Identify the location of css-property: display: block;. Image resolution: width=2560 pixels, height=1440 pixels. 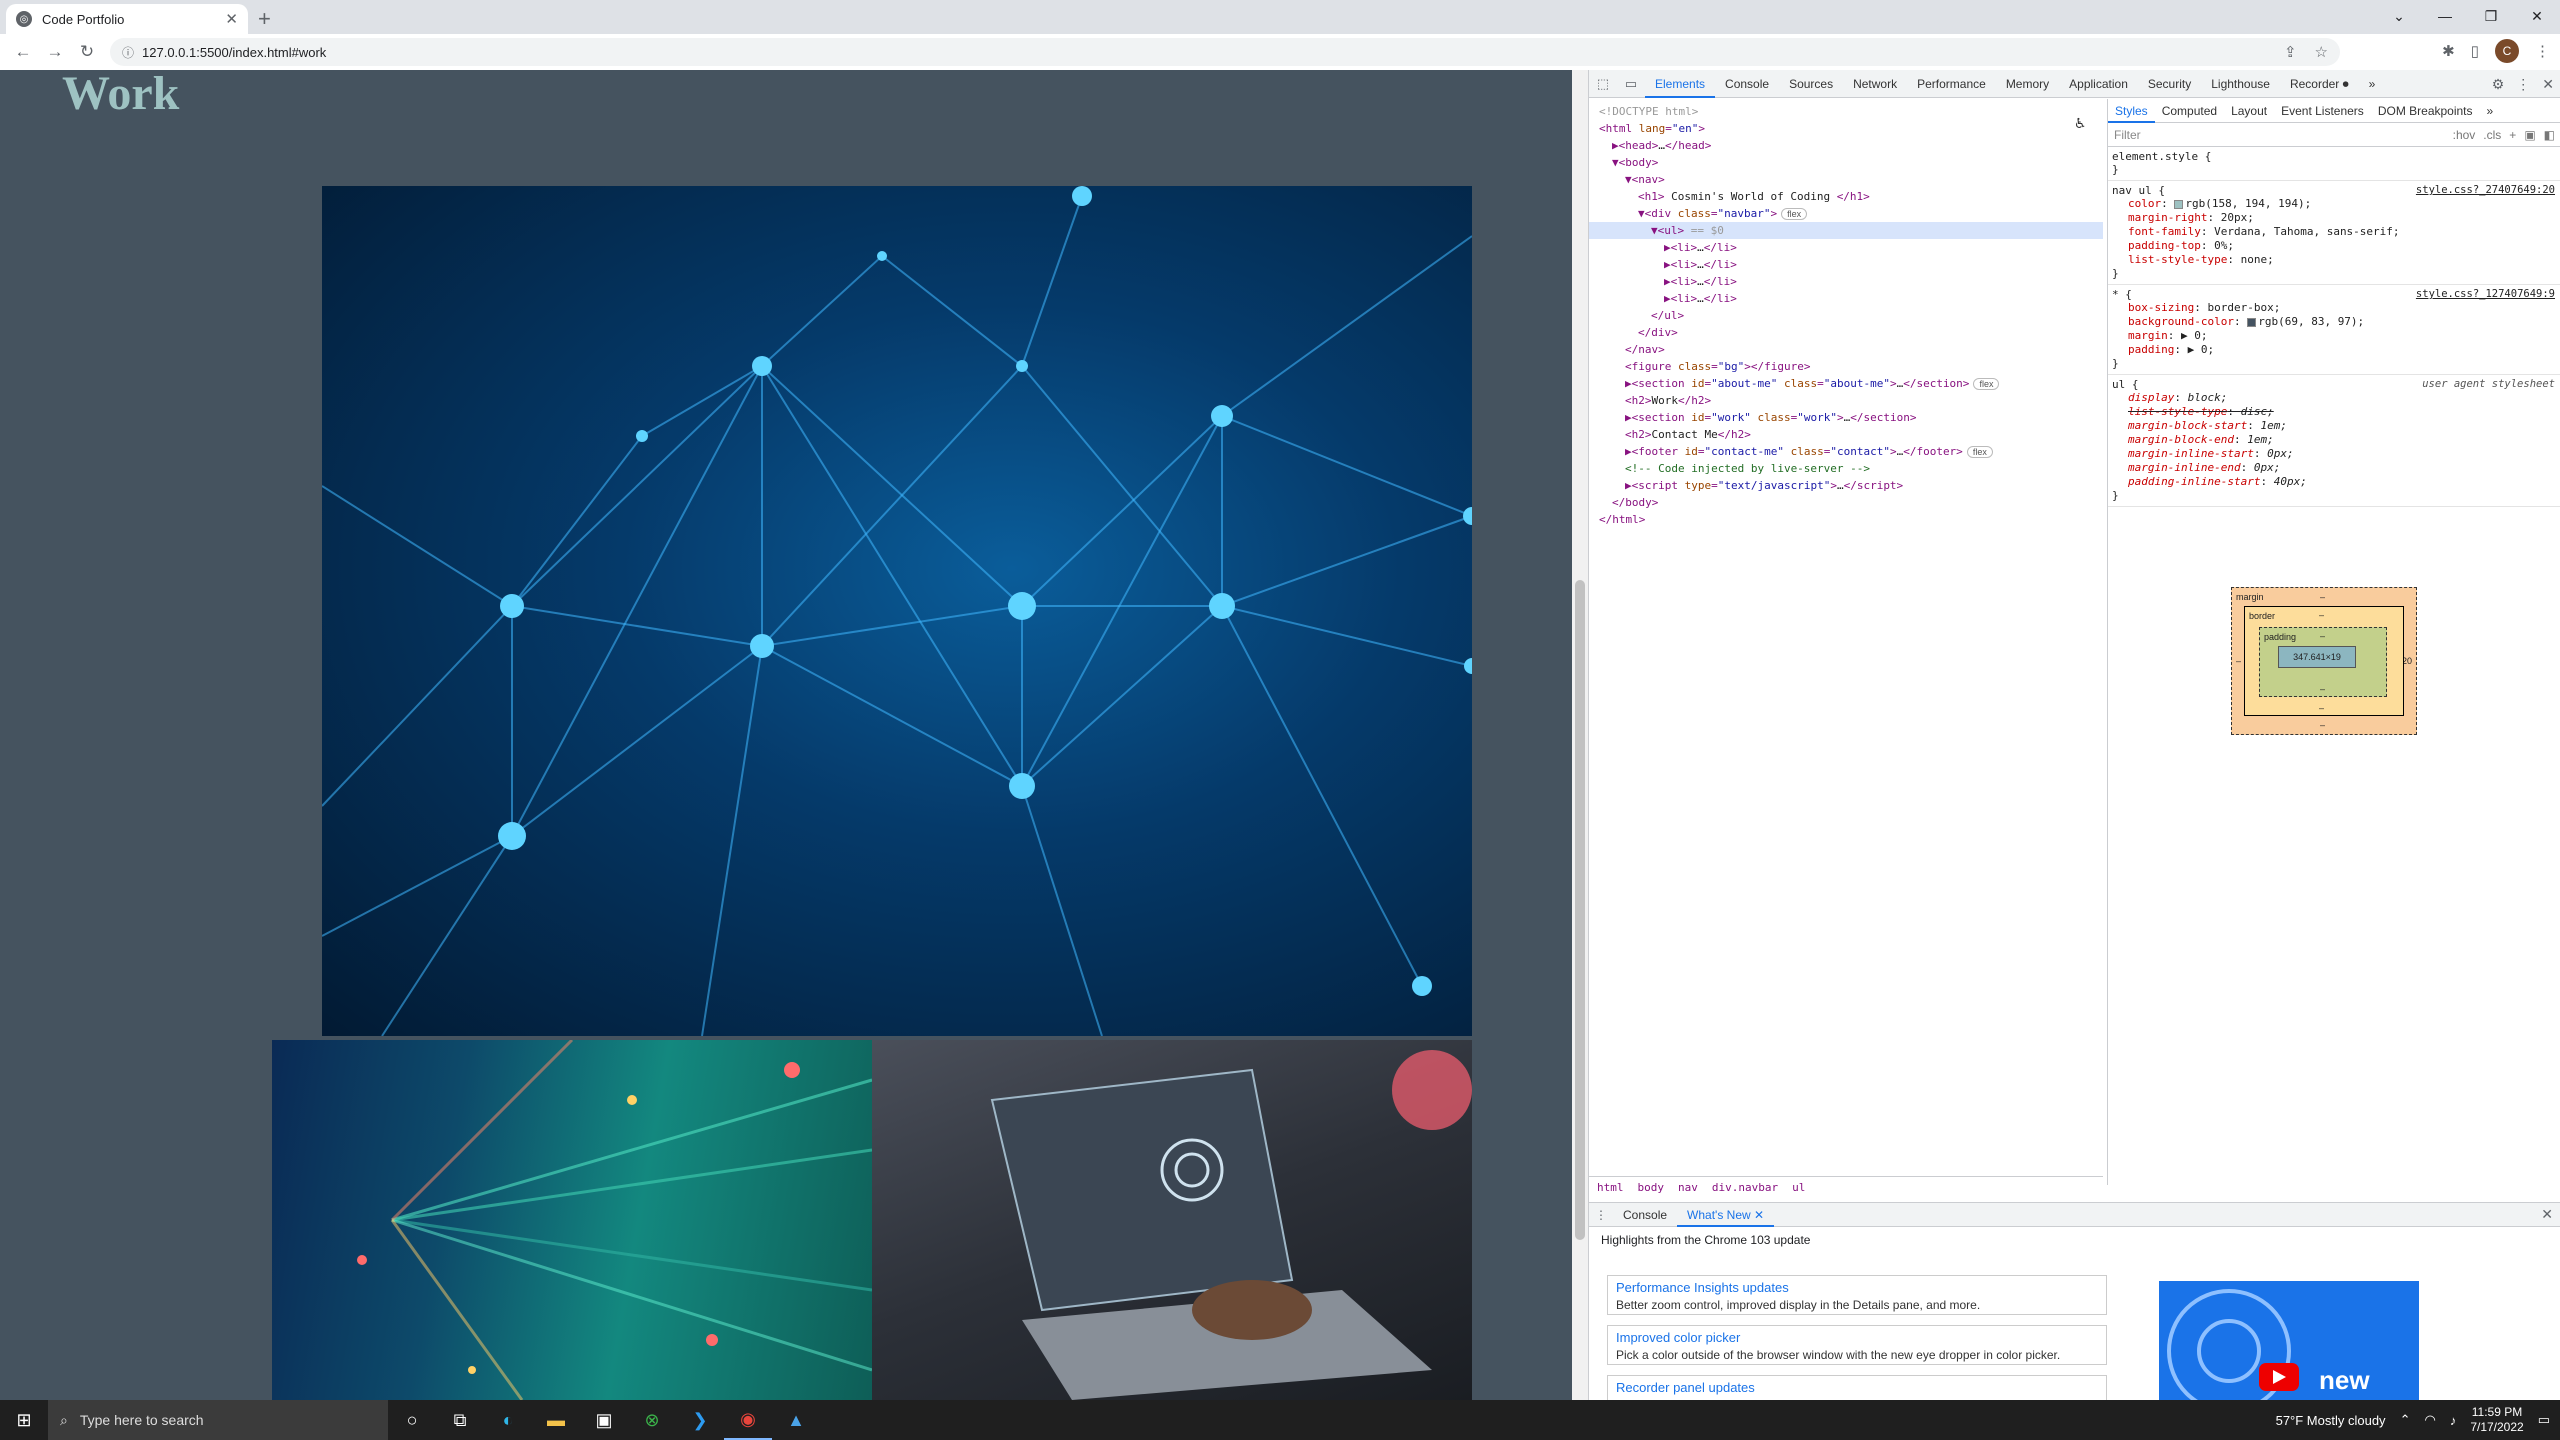
(2334, 398).